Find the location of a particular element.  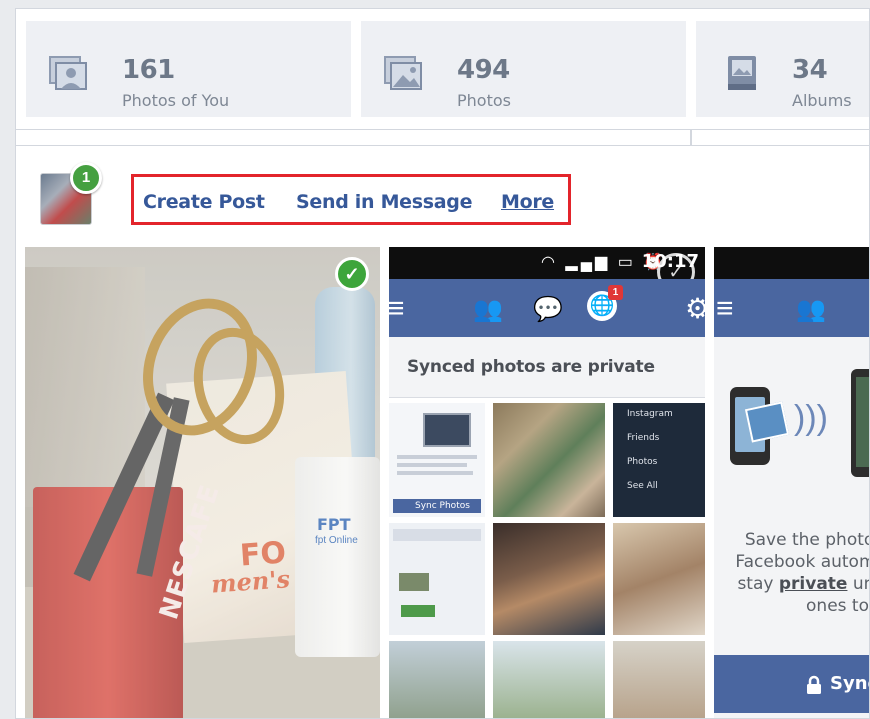

stat-count: 161 is located at coordinates (148, 70).